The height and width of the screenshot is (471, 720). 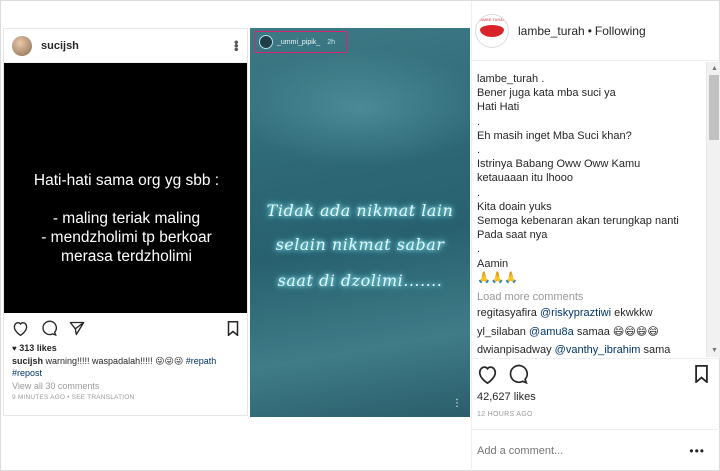 What do you see at coordinates (713, 68) in the screenshot?
I see `scroll-up-icon: ▲` at bounding box center [713, 68].